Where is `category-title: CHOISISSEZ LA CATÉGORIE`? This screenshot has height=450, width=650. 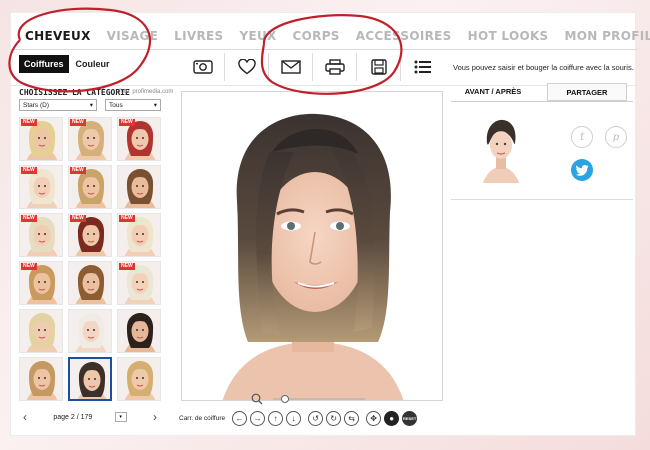
category-title: CHOISISSEZ LA CATÉGORIE is located at coordinates (74, 92).